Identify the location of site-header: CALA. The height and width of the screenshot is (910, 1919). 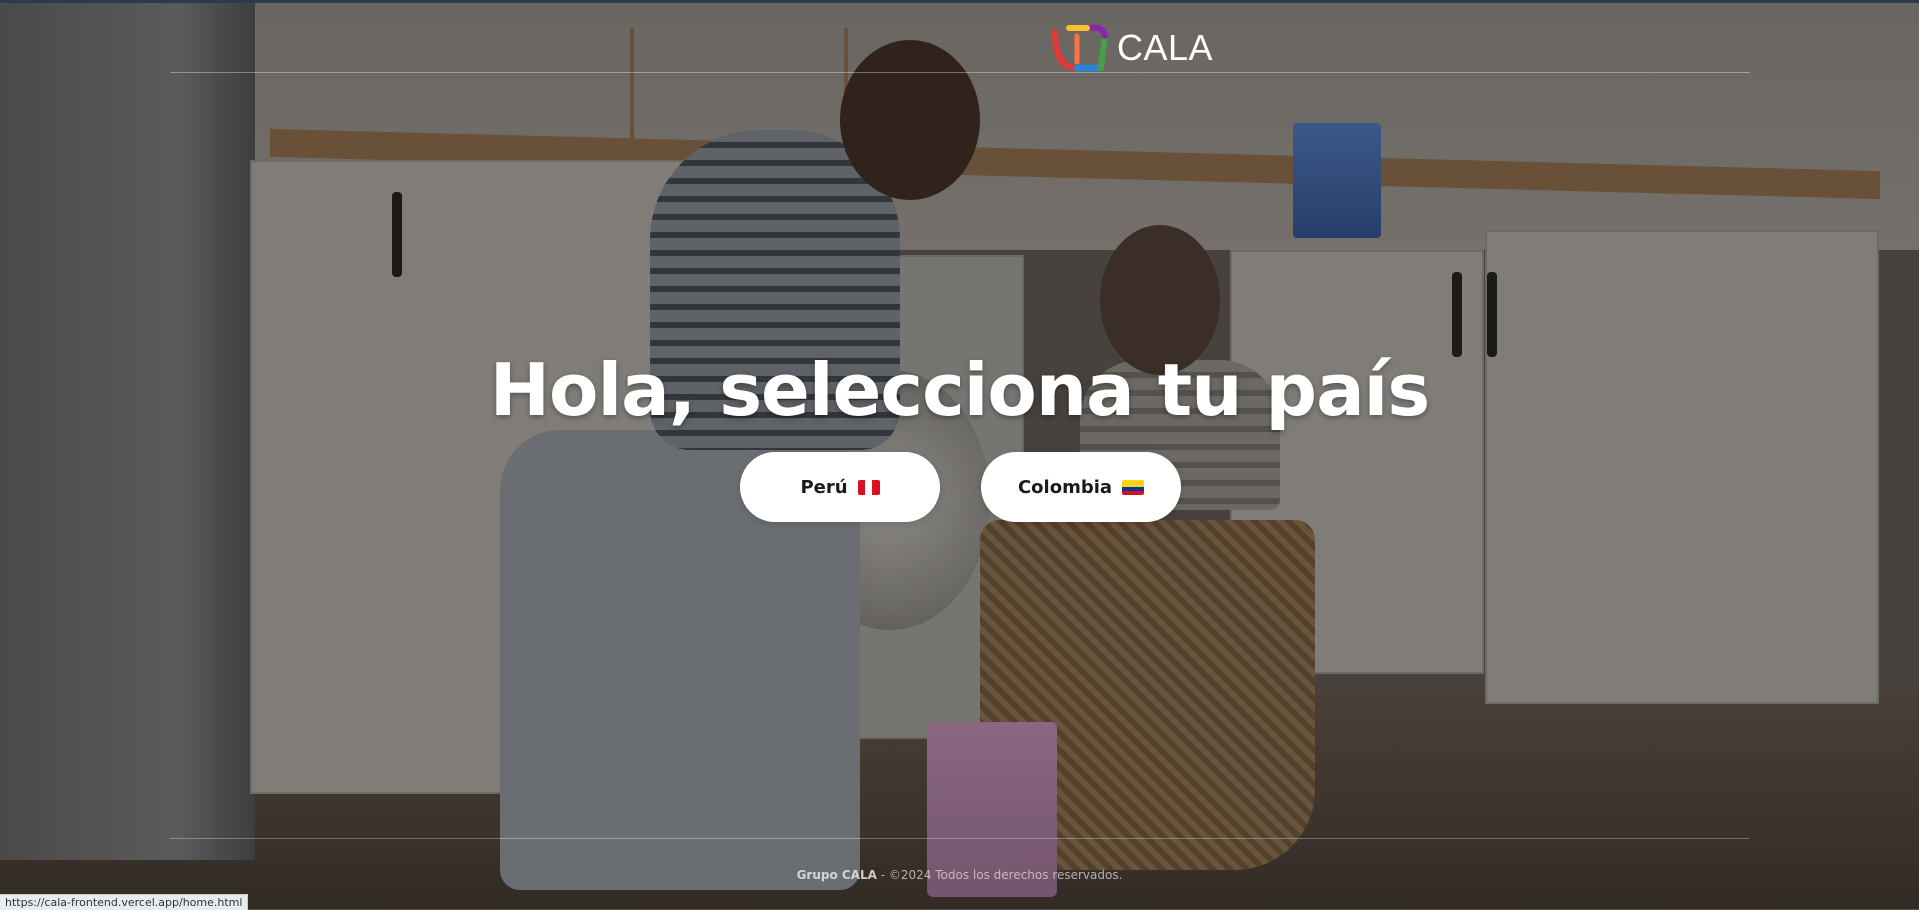
(960, 36).